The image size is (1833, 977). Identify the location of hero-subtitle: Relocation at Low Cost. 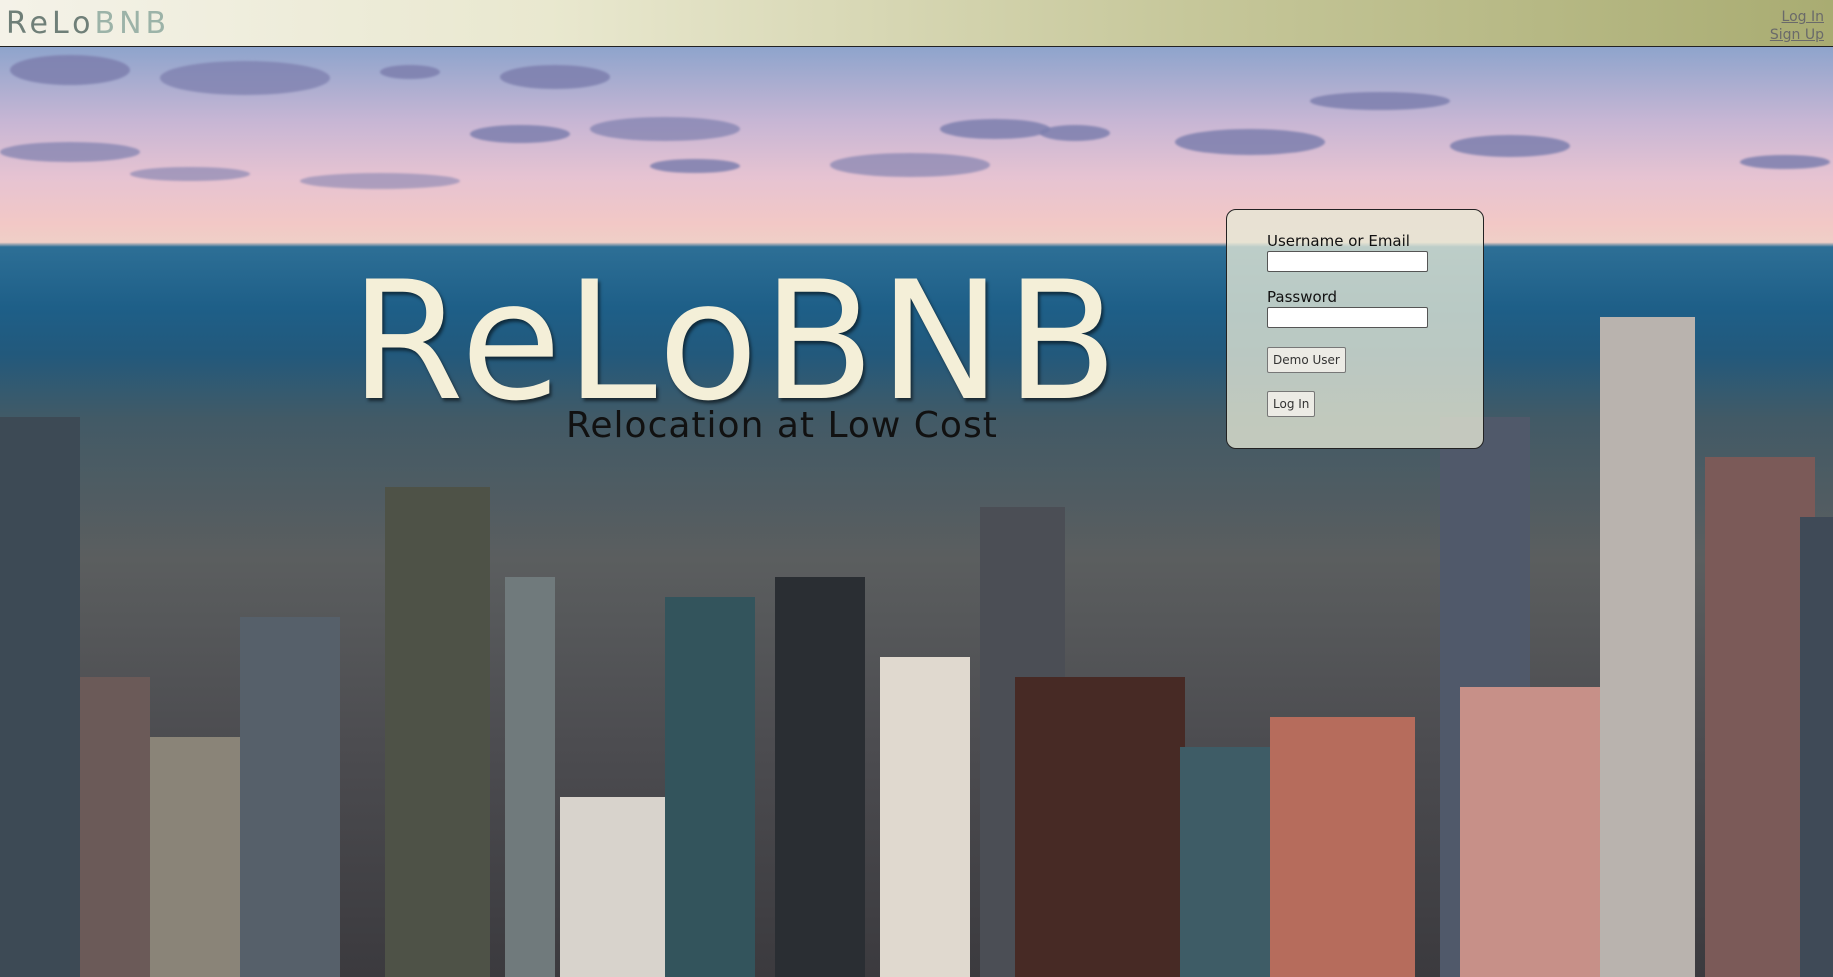
(782, 425).